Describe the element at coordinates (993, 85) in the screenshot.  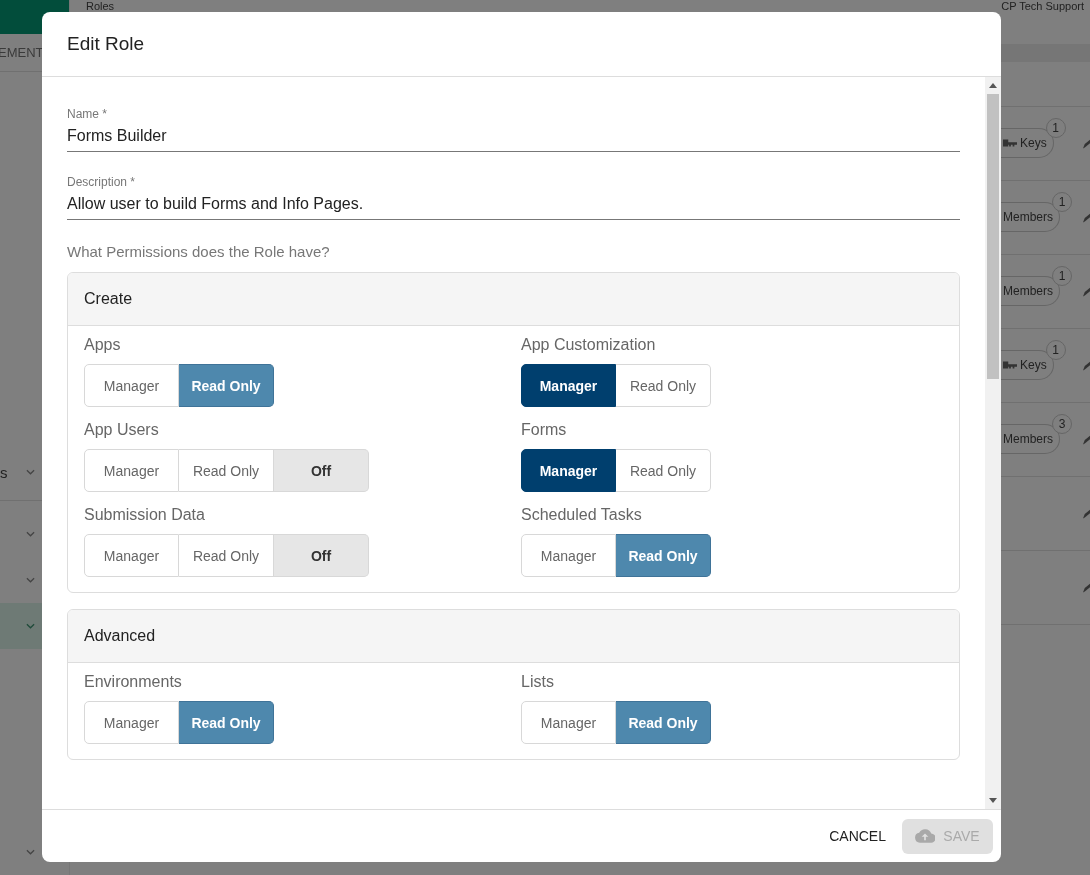
I see `scroll-up-icon` at that location.